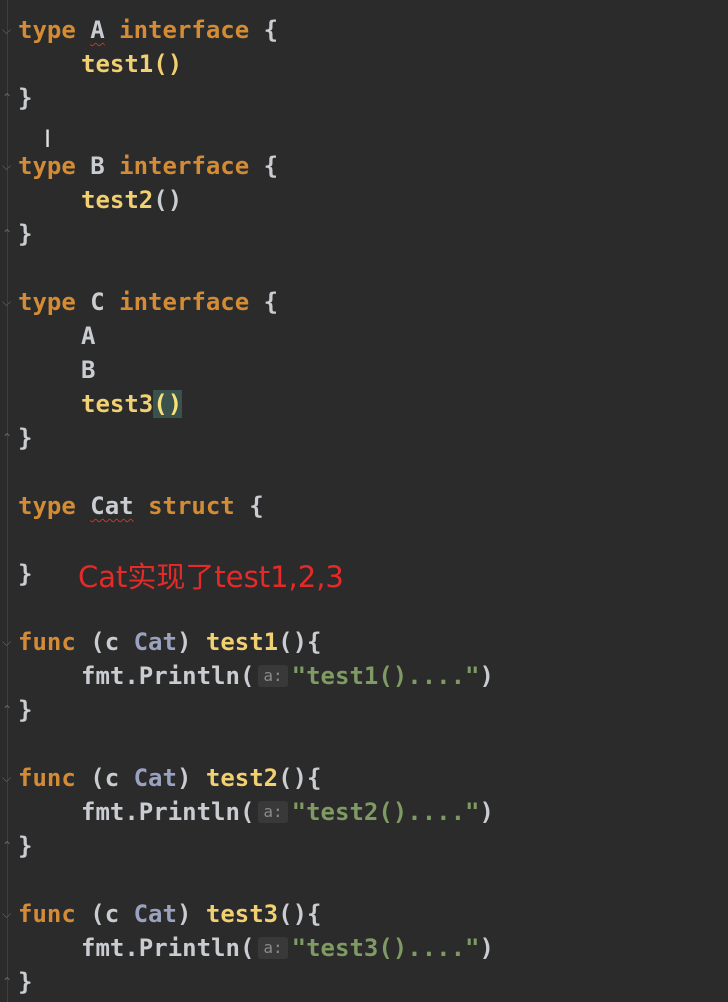  Describe the element at coordinates (191, 506) in the screenshot. I see `keyword-struct: struct` at that location.